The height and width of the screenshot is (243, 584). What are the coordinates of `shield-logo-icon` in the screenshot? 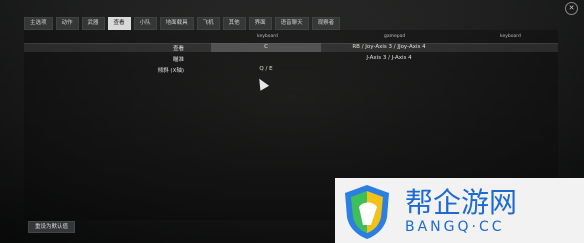 It's located at (367, 211).